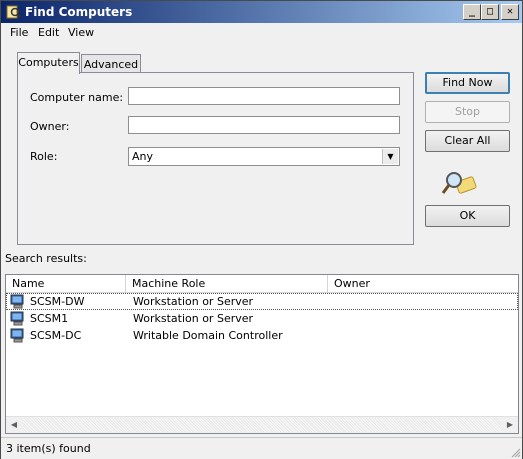 This screenshot has height=459, width=523. What do you see at coordinates (13, 12) in the screenshot?
I see `find-computers-icon` at bounding box center [13, 12].